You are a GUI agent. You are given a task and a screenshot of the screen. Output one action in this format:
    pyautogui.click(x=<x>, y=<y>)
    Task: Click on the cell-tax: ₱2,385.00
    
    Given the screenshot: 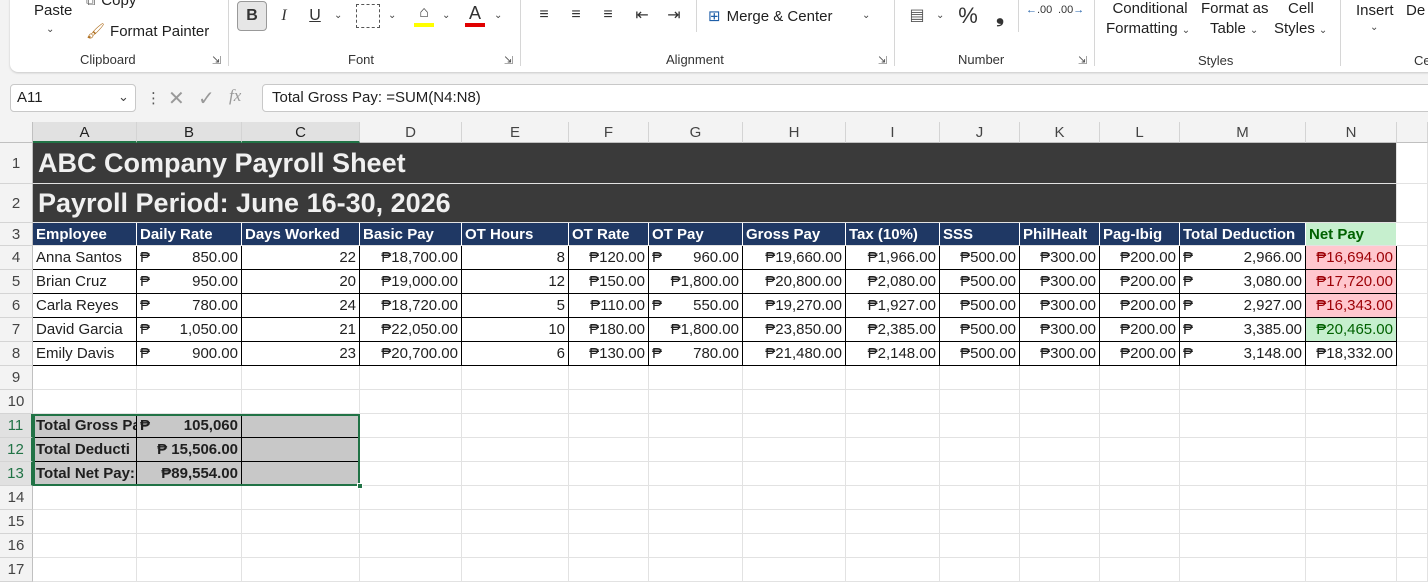 What is the action you would take?
    pyautogui.click(x=893, y=330)
    